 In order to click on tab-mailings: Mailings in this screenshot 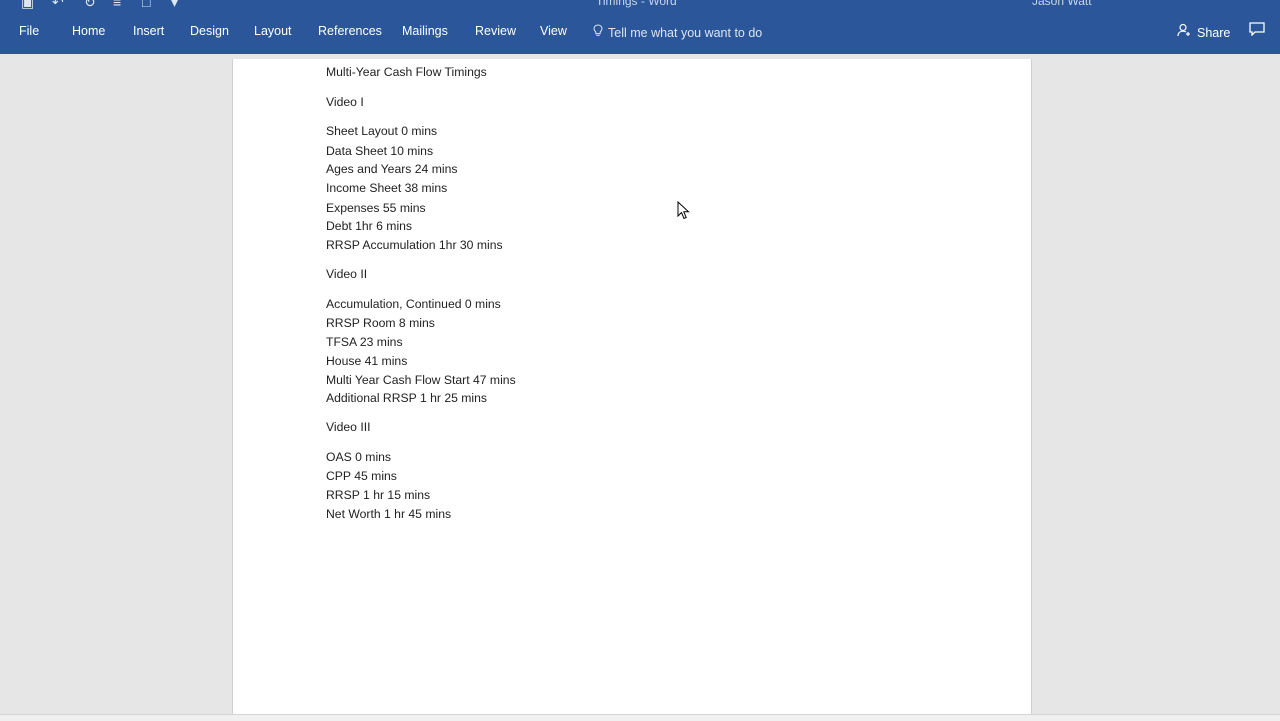, I will do `click(425, 31)`.